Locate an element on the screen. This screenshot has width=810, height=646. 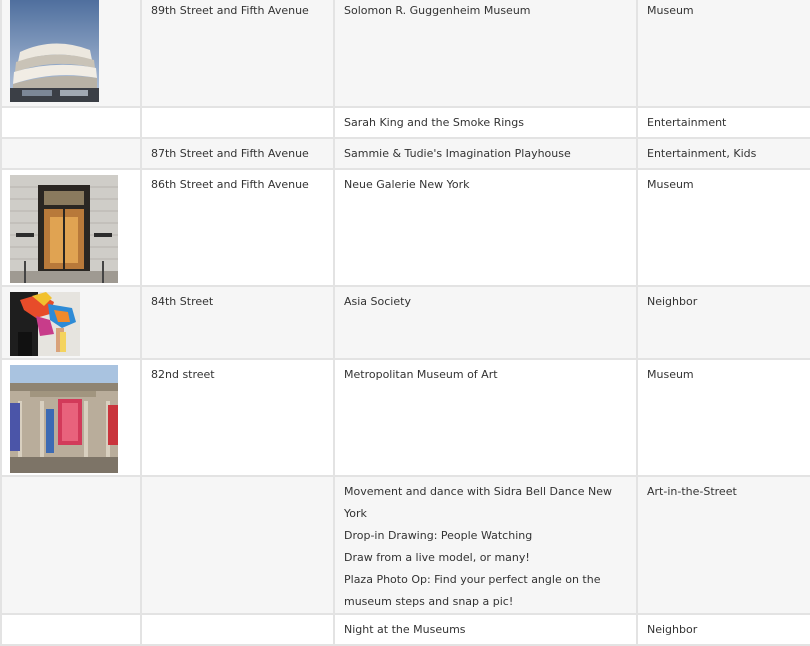
venue-line: Sarah King and the Smoke Rings is located at coordinates (434, 122).